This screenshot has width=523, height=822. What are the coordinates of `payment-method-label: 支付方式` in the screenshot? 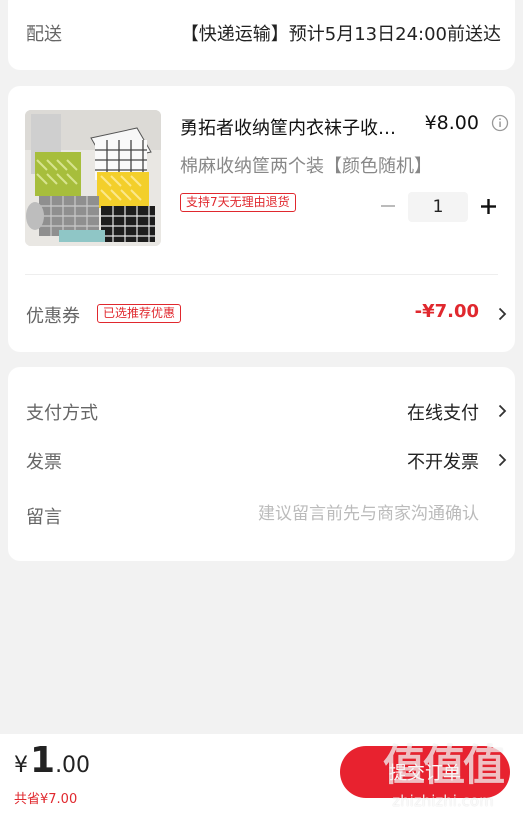 It's located at (62, 413).